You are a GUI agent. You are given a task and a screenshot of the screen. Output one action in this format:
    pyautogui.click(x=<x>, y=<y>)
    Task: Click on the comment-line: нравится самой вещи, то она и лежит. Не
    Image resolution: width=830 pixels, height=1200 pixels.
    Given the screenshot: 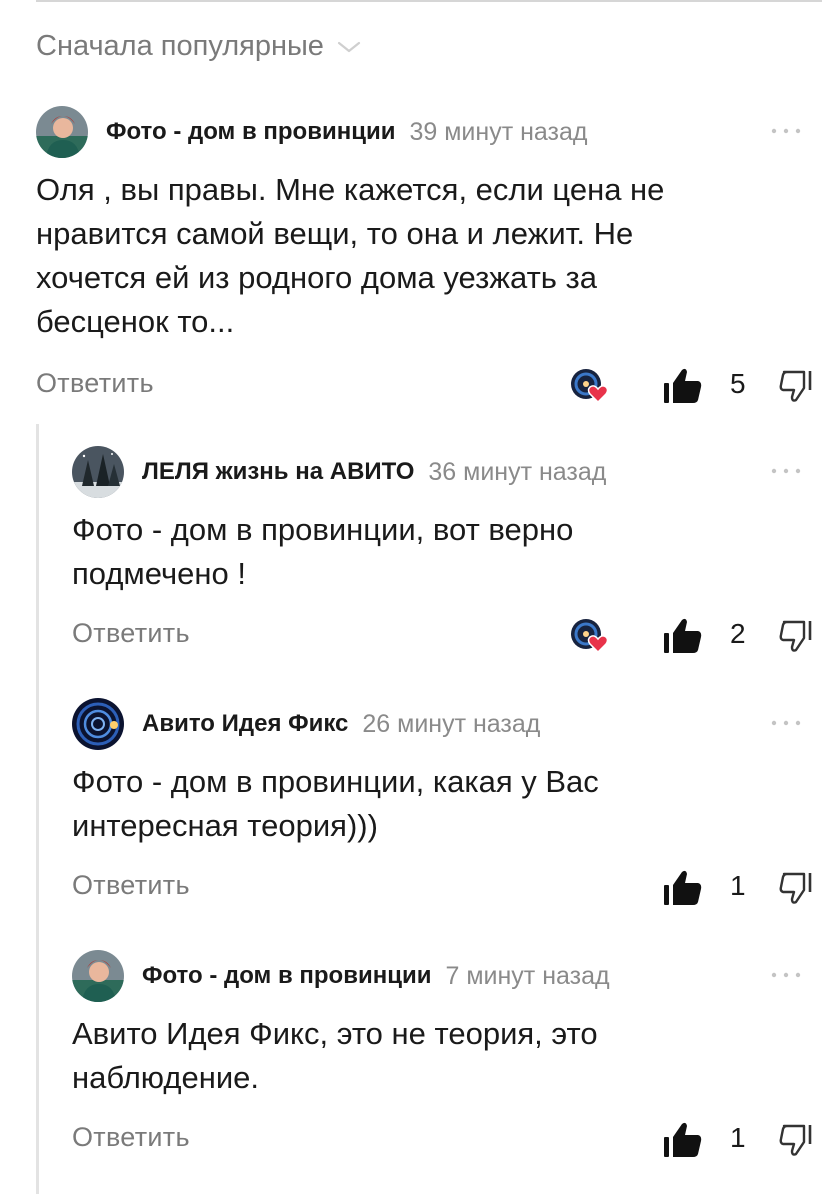 What is the action you would take?
    pyautogui.click(x=335, y=233)
    